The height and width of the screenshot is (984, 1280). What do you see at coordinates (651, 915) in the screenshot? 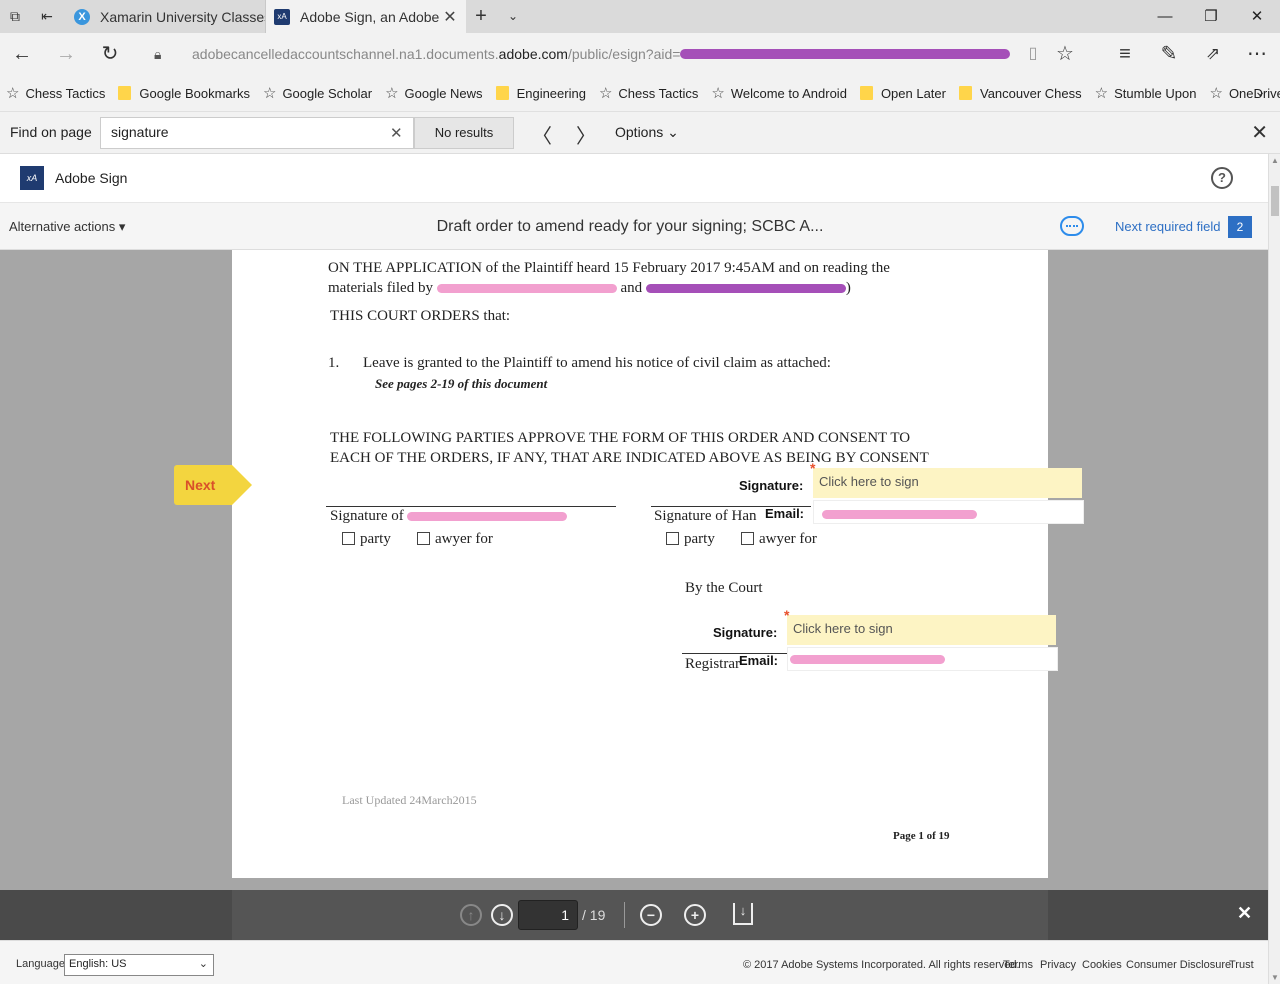
I see `zoom-out-icon: −` at bounding box center [651, 915].